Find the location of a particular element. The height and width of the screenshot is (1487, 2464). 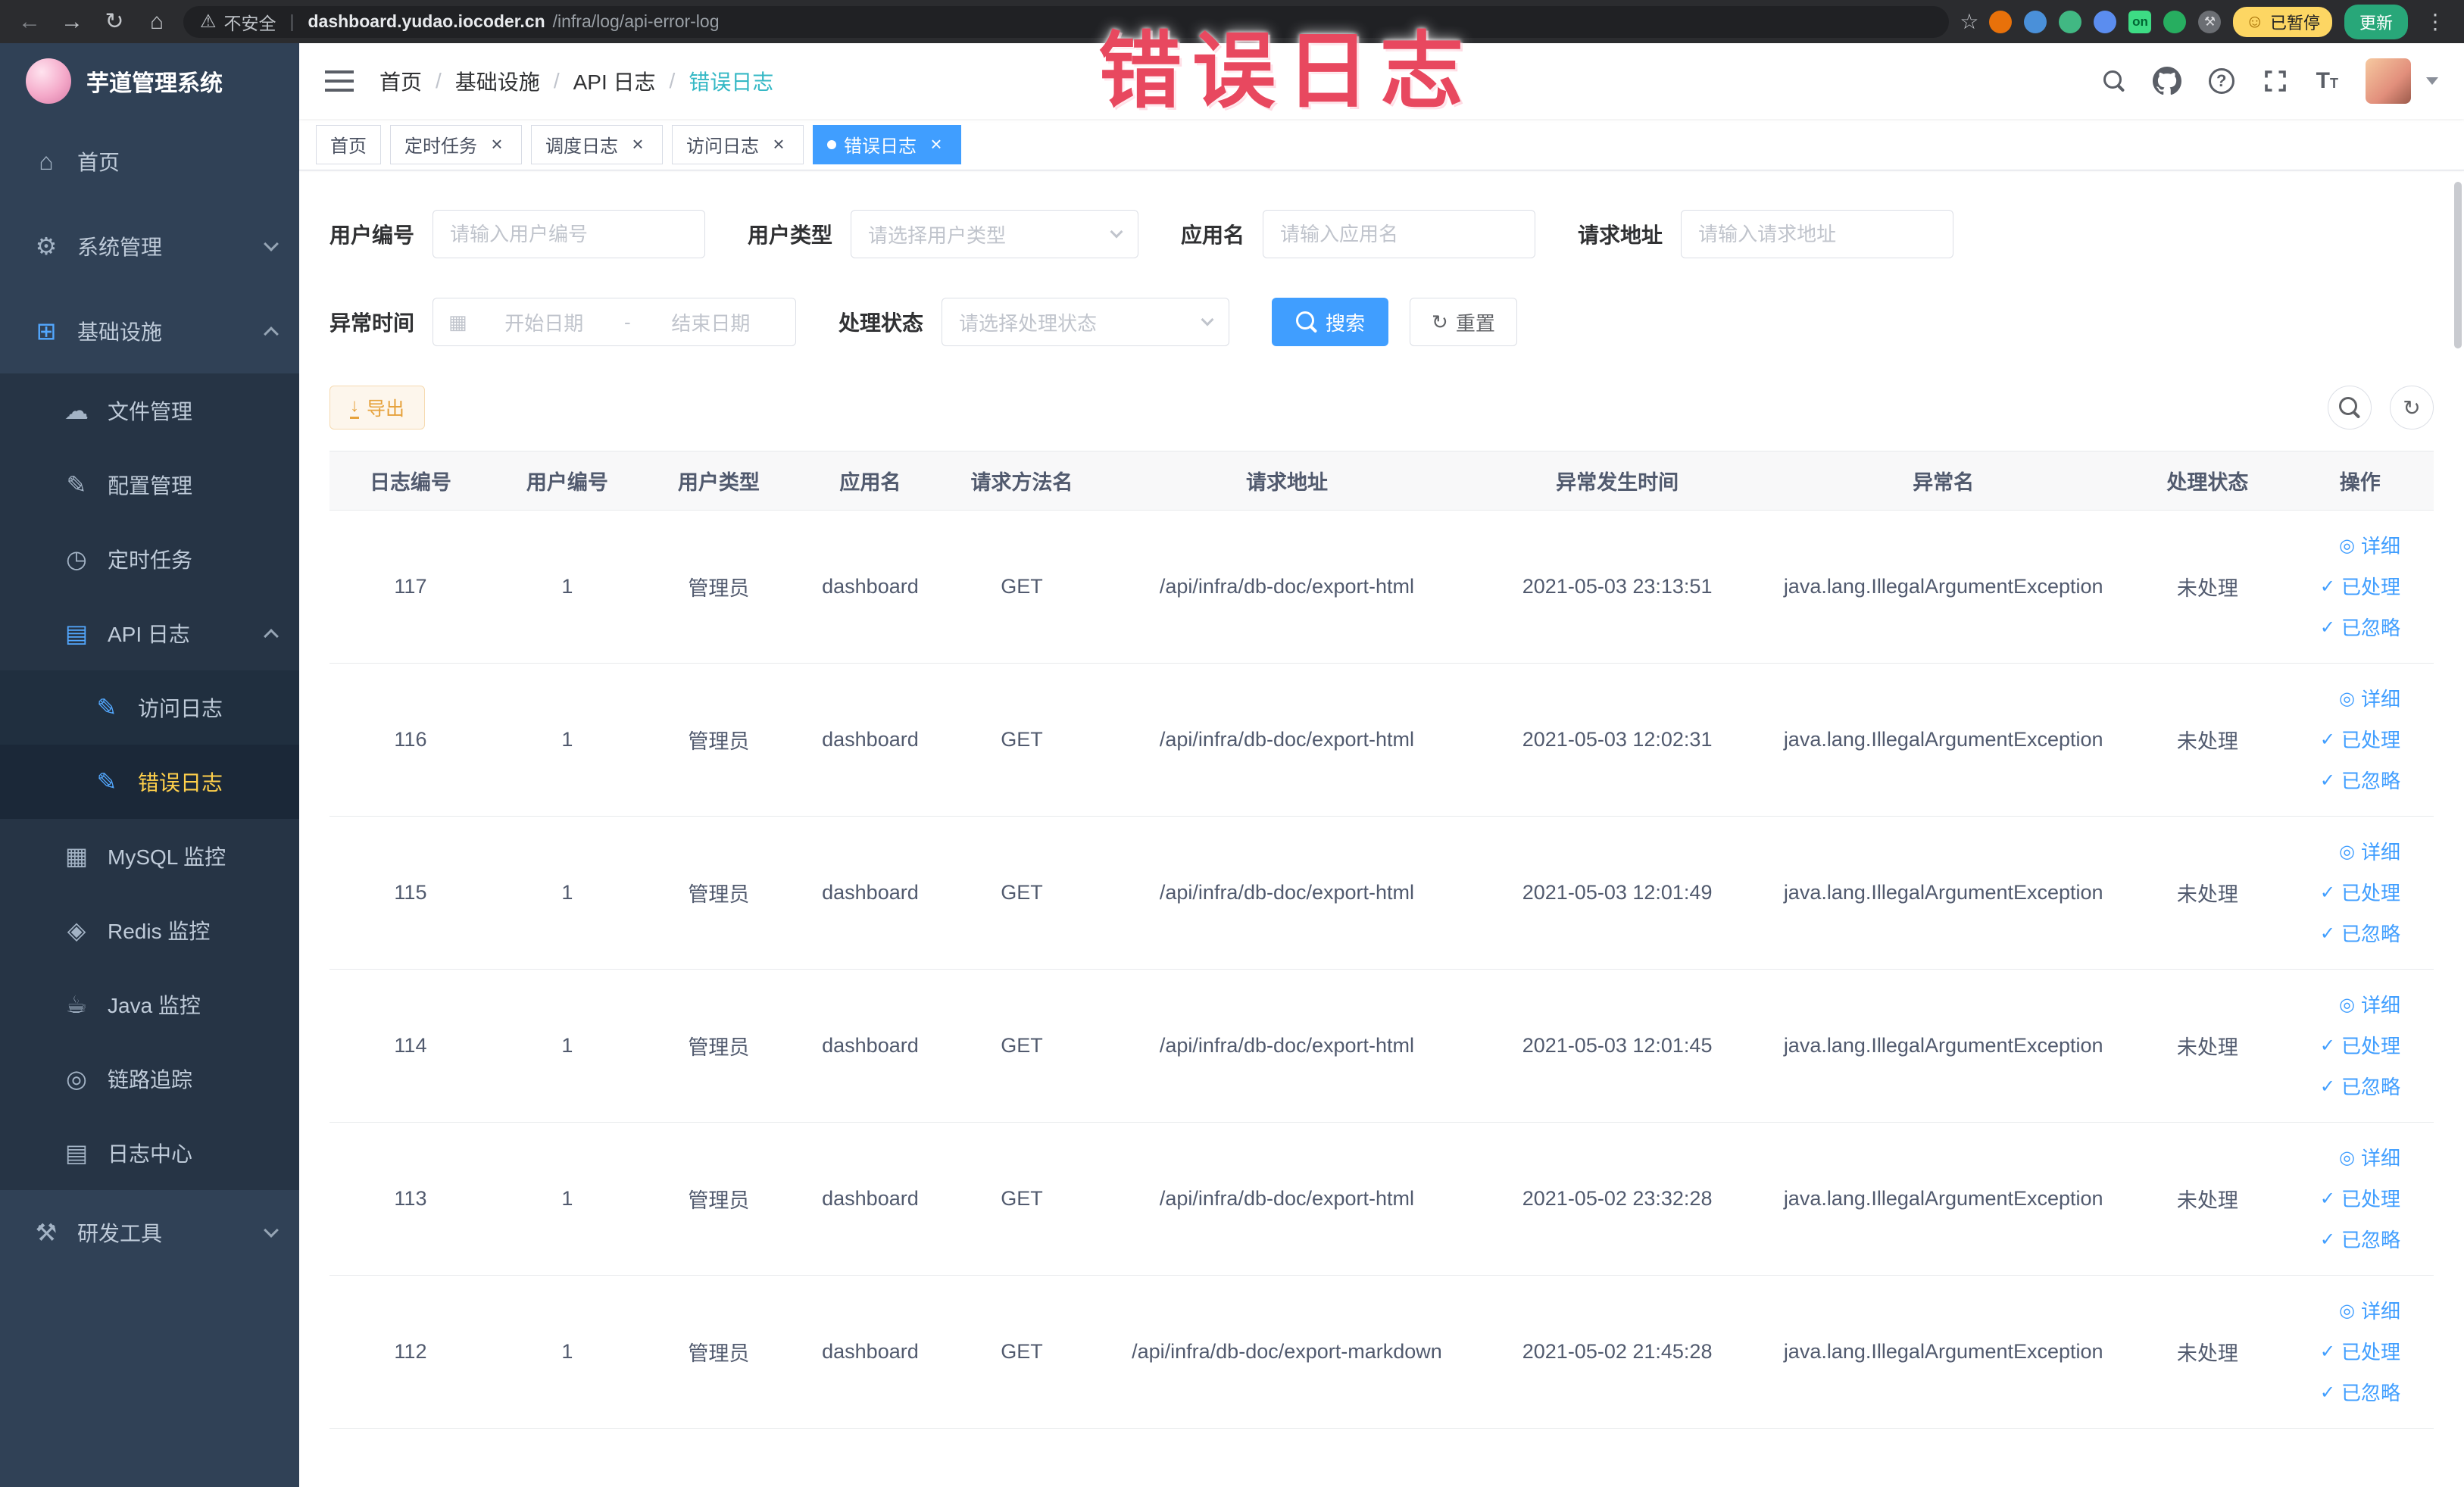

download-icon: ↓ is located at coordinates (354, 407).